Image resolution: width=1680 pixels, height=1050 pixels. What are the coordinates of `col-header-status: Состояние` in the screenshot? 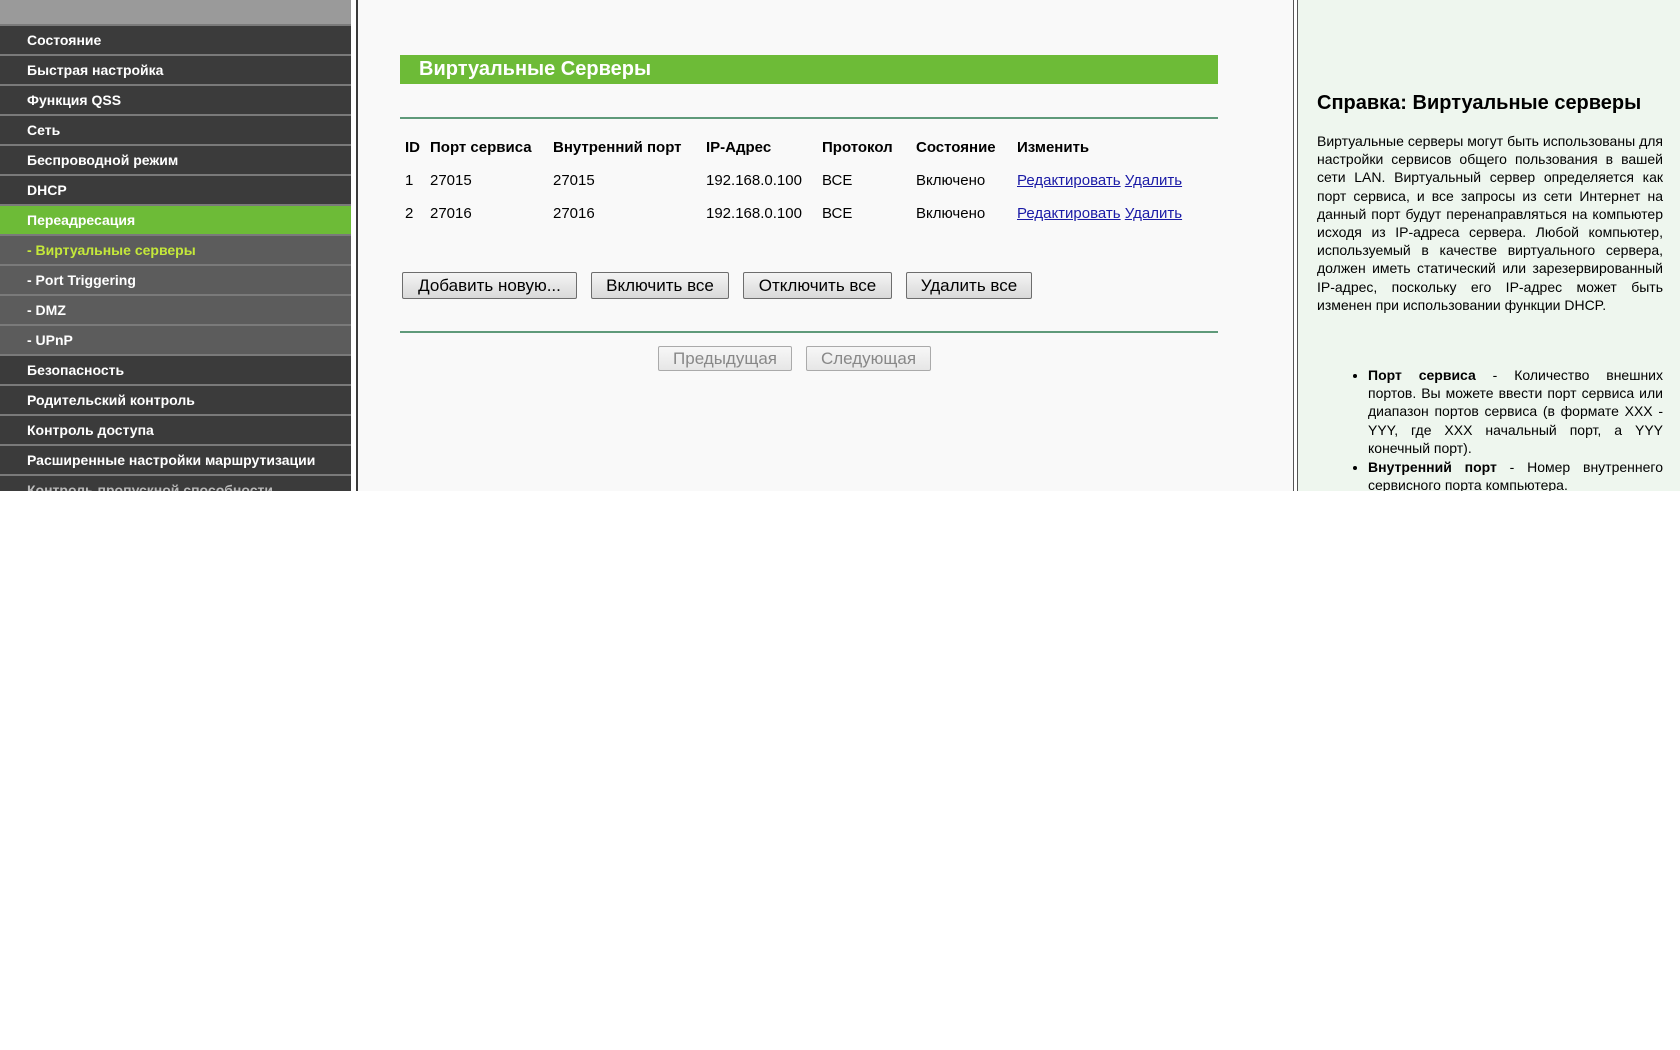 It's located at (956, 147).